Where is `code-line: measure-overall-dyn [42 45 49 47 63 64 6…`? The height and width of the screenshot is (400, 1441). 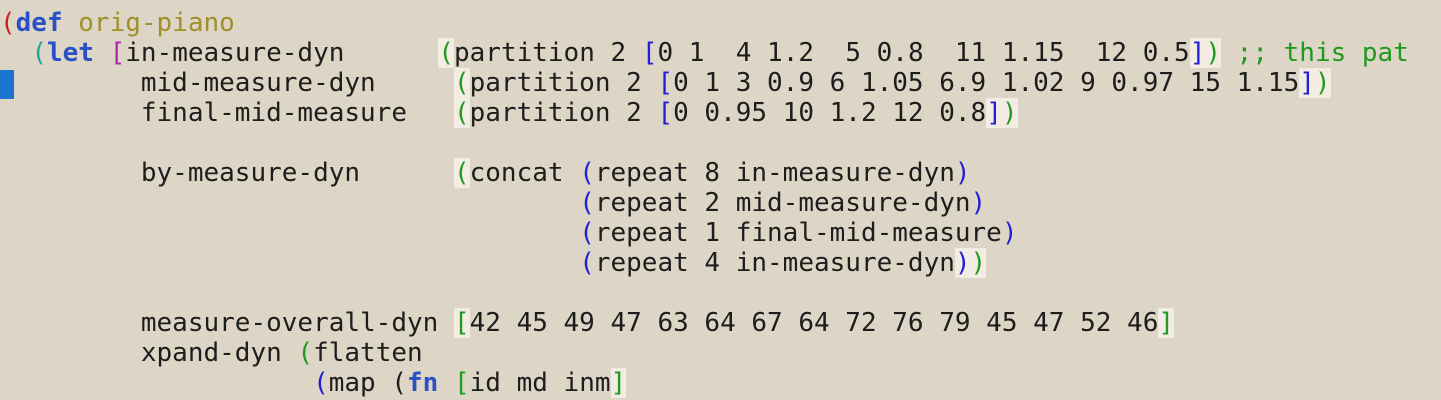
code-line: measure-overall-dyn [42 45 49 47 63 64 6… is located at coordinates (587, 323).